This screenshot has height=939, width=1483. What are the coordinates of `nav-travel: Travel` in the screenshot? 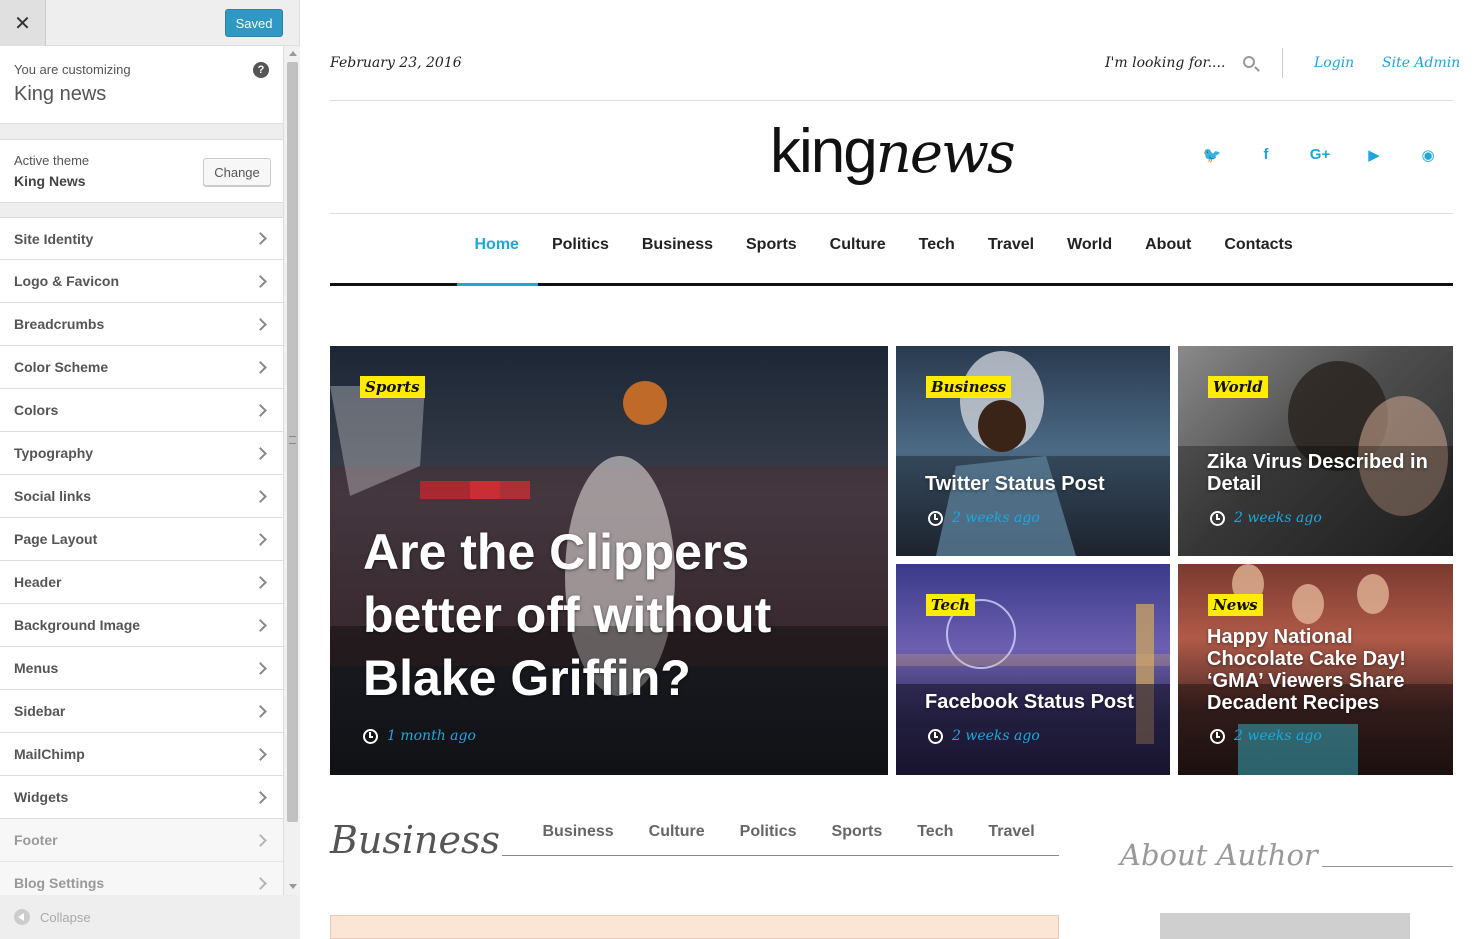 It's located at (1010, 245).